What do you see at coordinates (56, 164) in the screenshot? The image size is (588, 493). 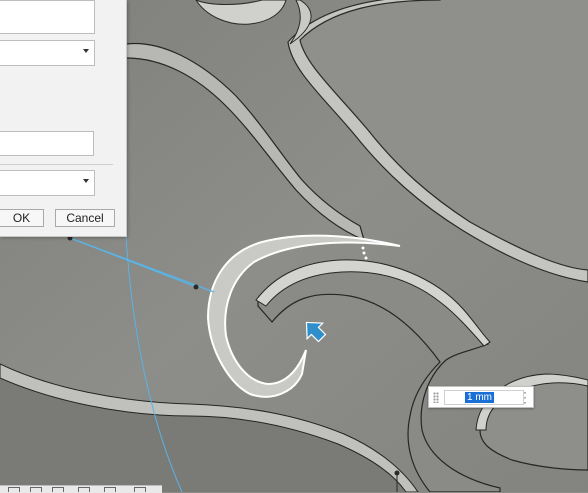 I see `dialog-divider` at bounding box center [56, 164].